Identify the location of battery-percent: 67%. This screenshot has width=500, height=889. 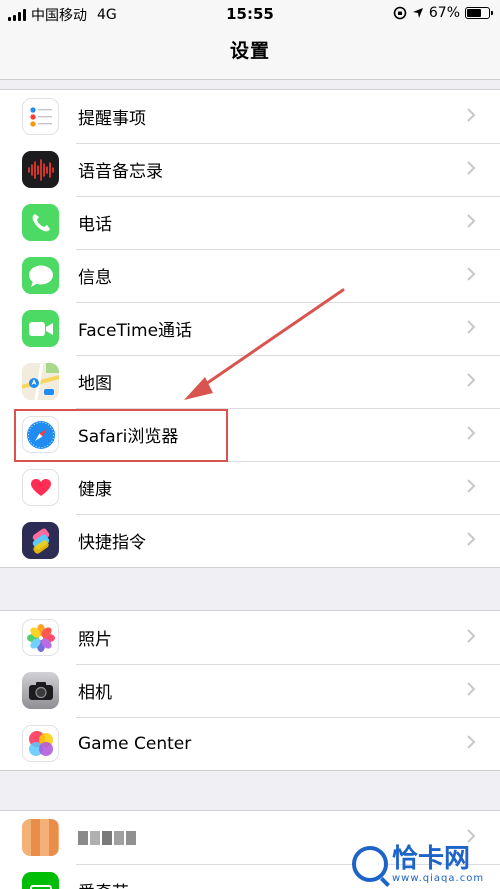
(444, 13).